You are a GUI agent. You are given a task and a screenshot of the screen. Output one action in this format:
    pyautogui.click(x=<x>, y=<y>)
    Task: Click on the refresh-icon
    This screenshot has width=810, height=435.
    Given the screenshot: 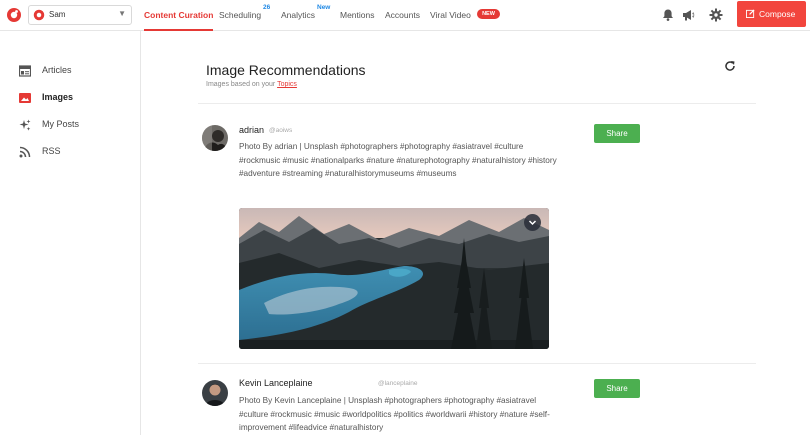 What is the action you would take?
    pyautogui.click(x=730, y=66)
    